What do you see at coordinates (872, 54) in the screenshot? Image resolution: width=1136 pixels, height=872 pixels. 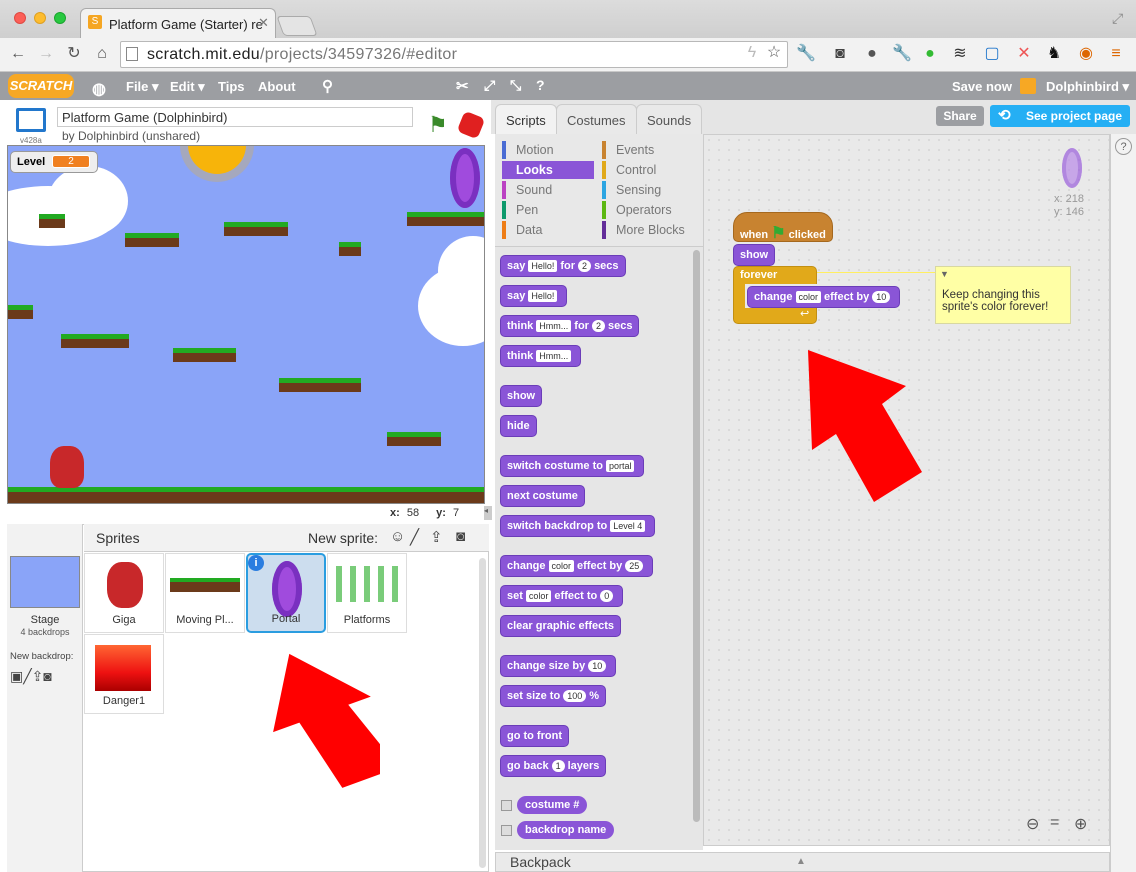 I see `extension-mask-icon: ●` at bounding box center [872, 54].